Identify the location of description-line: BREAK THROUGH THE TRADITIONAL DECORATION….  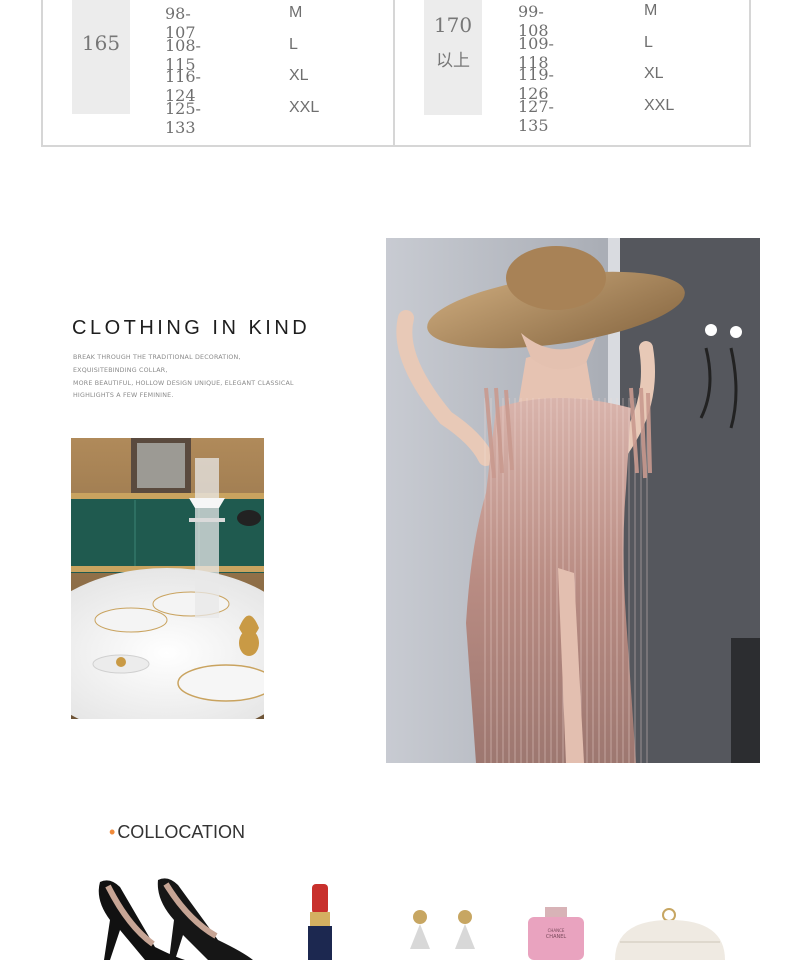
(157, 357).